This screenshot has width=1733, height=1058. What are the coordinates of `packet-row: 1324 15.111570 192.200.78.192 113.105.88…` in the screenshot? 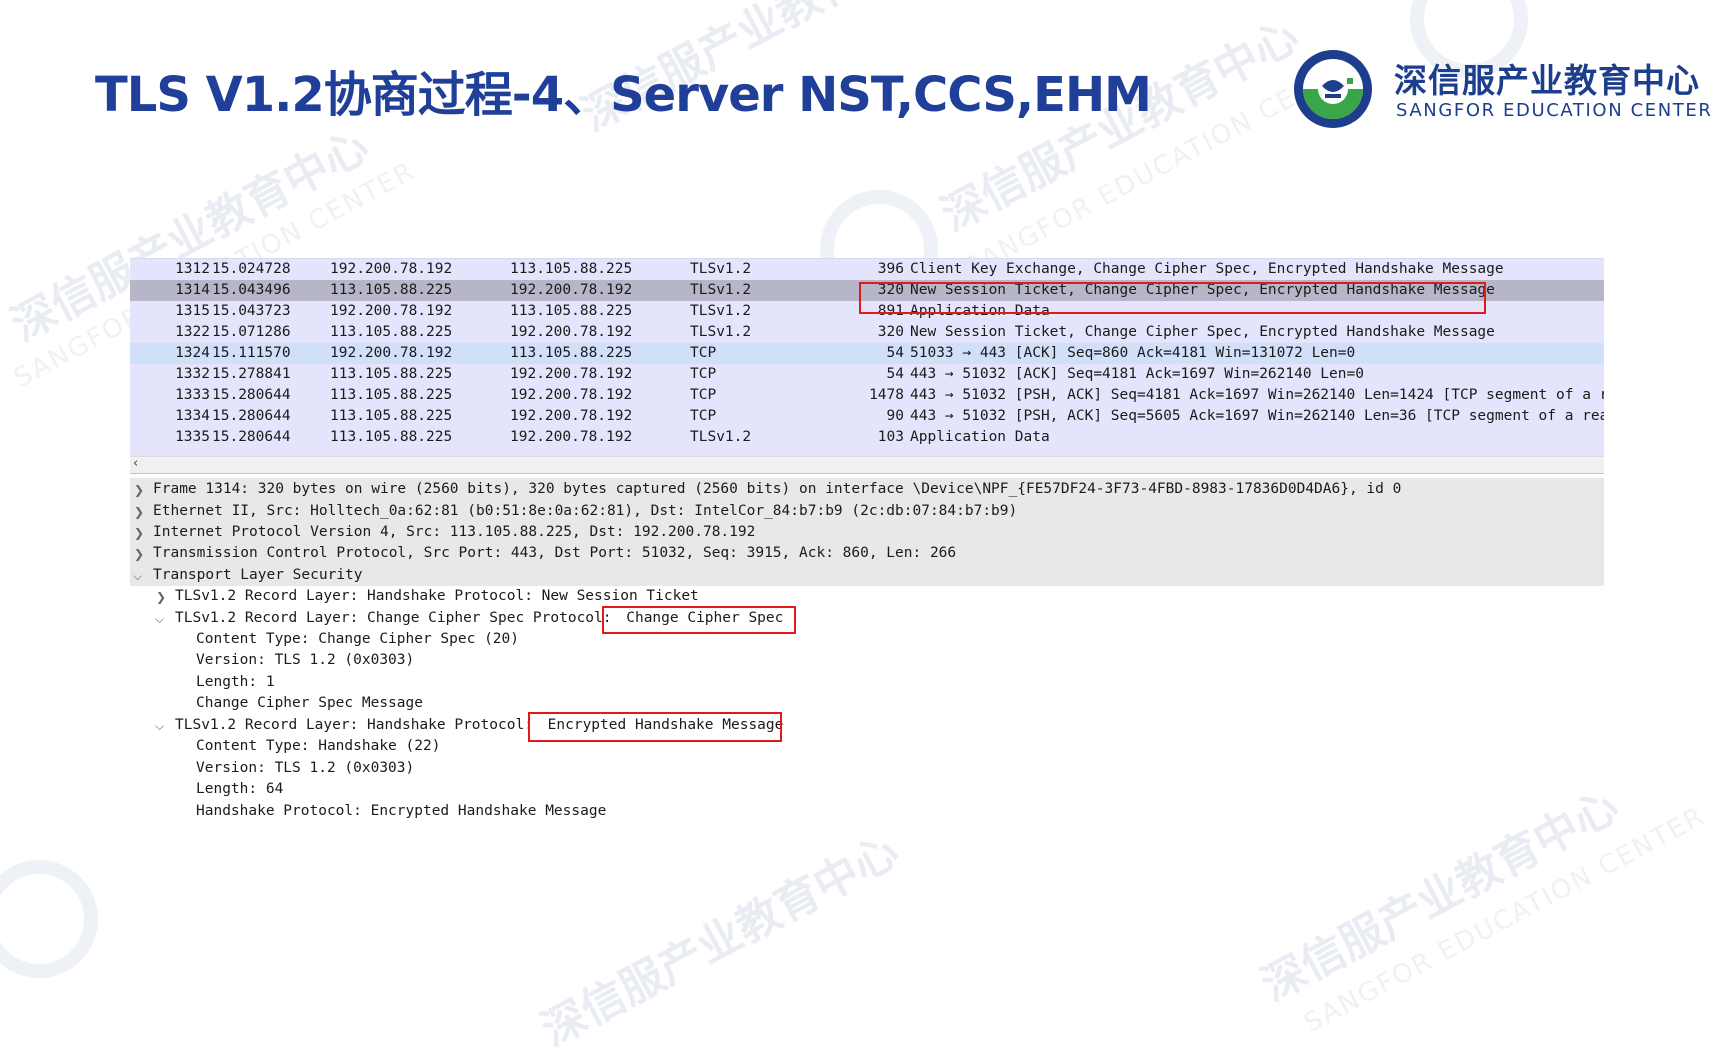 It's located at (867, 353).